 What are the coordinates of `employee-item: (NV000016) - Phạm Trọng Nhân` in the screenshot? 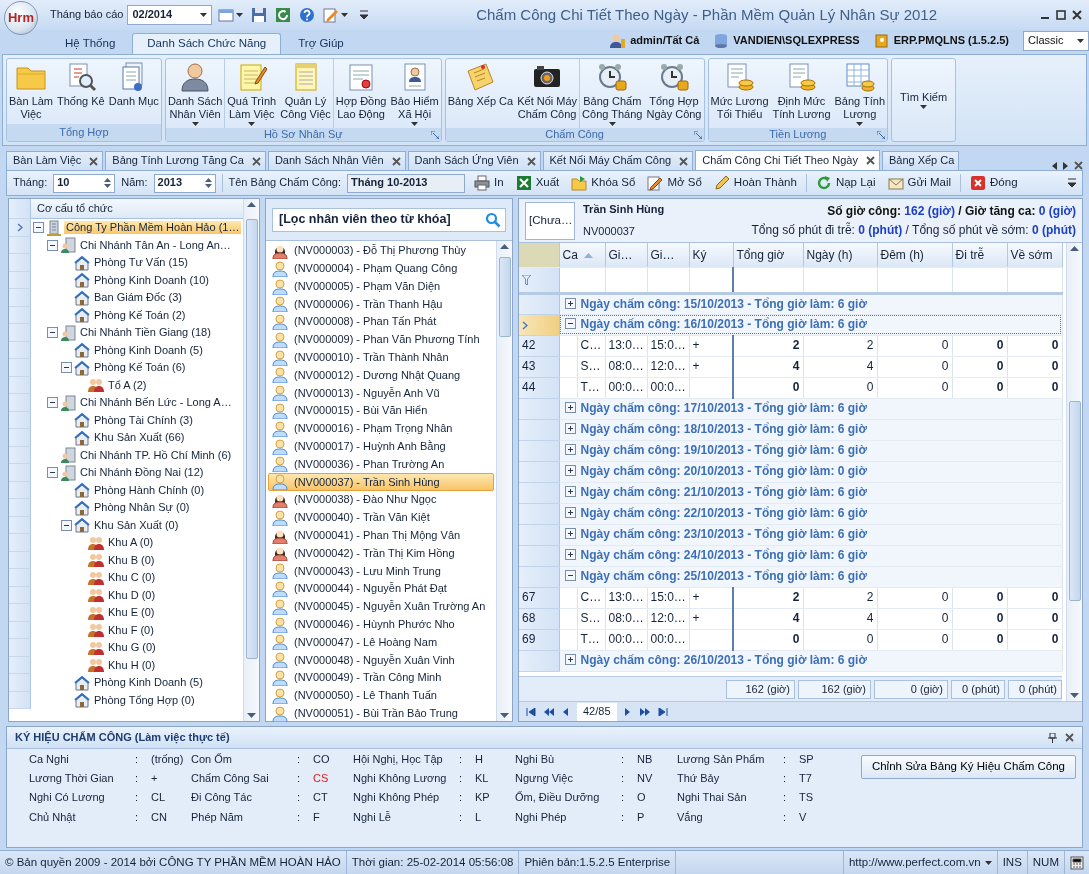 It's located at (381, 428).